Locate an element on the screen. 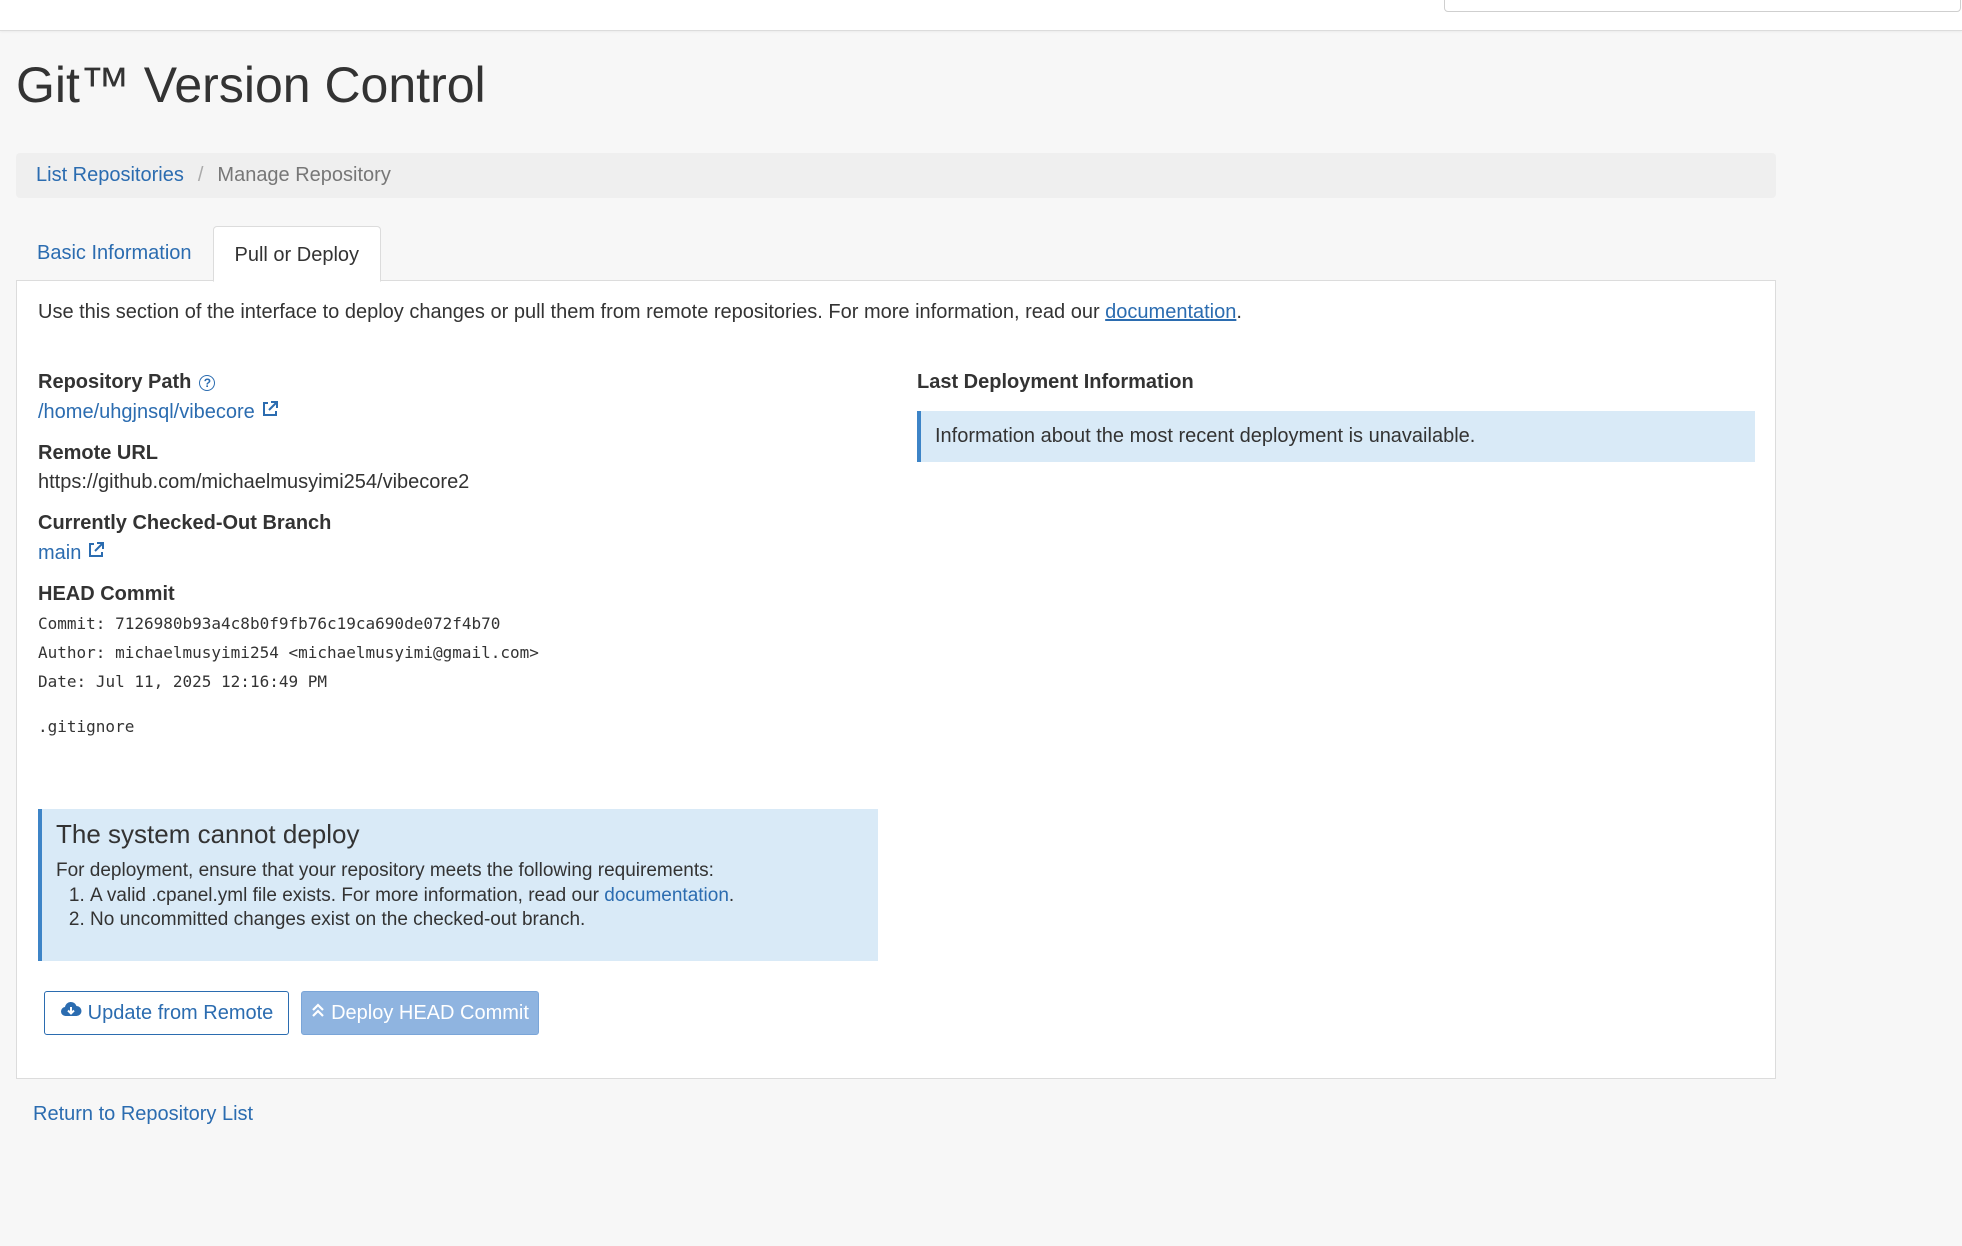 This screenshot has height=1246, width=1962. deploy-button-label: Deploy HEAD Commit is located at coordinates (430, 1012).